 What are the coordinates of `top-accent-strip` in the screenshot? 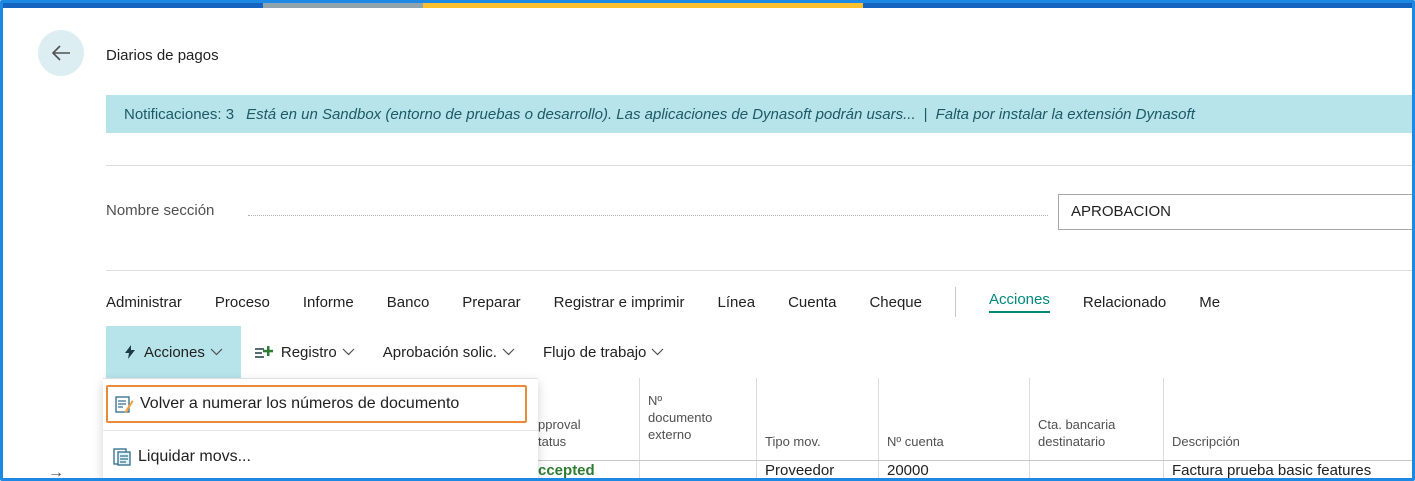 It's located at (707, 5).